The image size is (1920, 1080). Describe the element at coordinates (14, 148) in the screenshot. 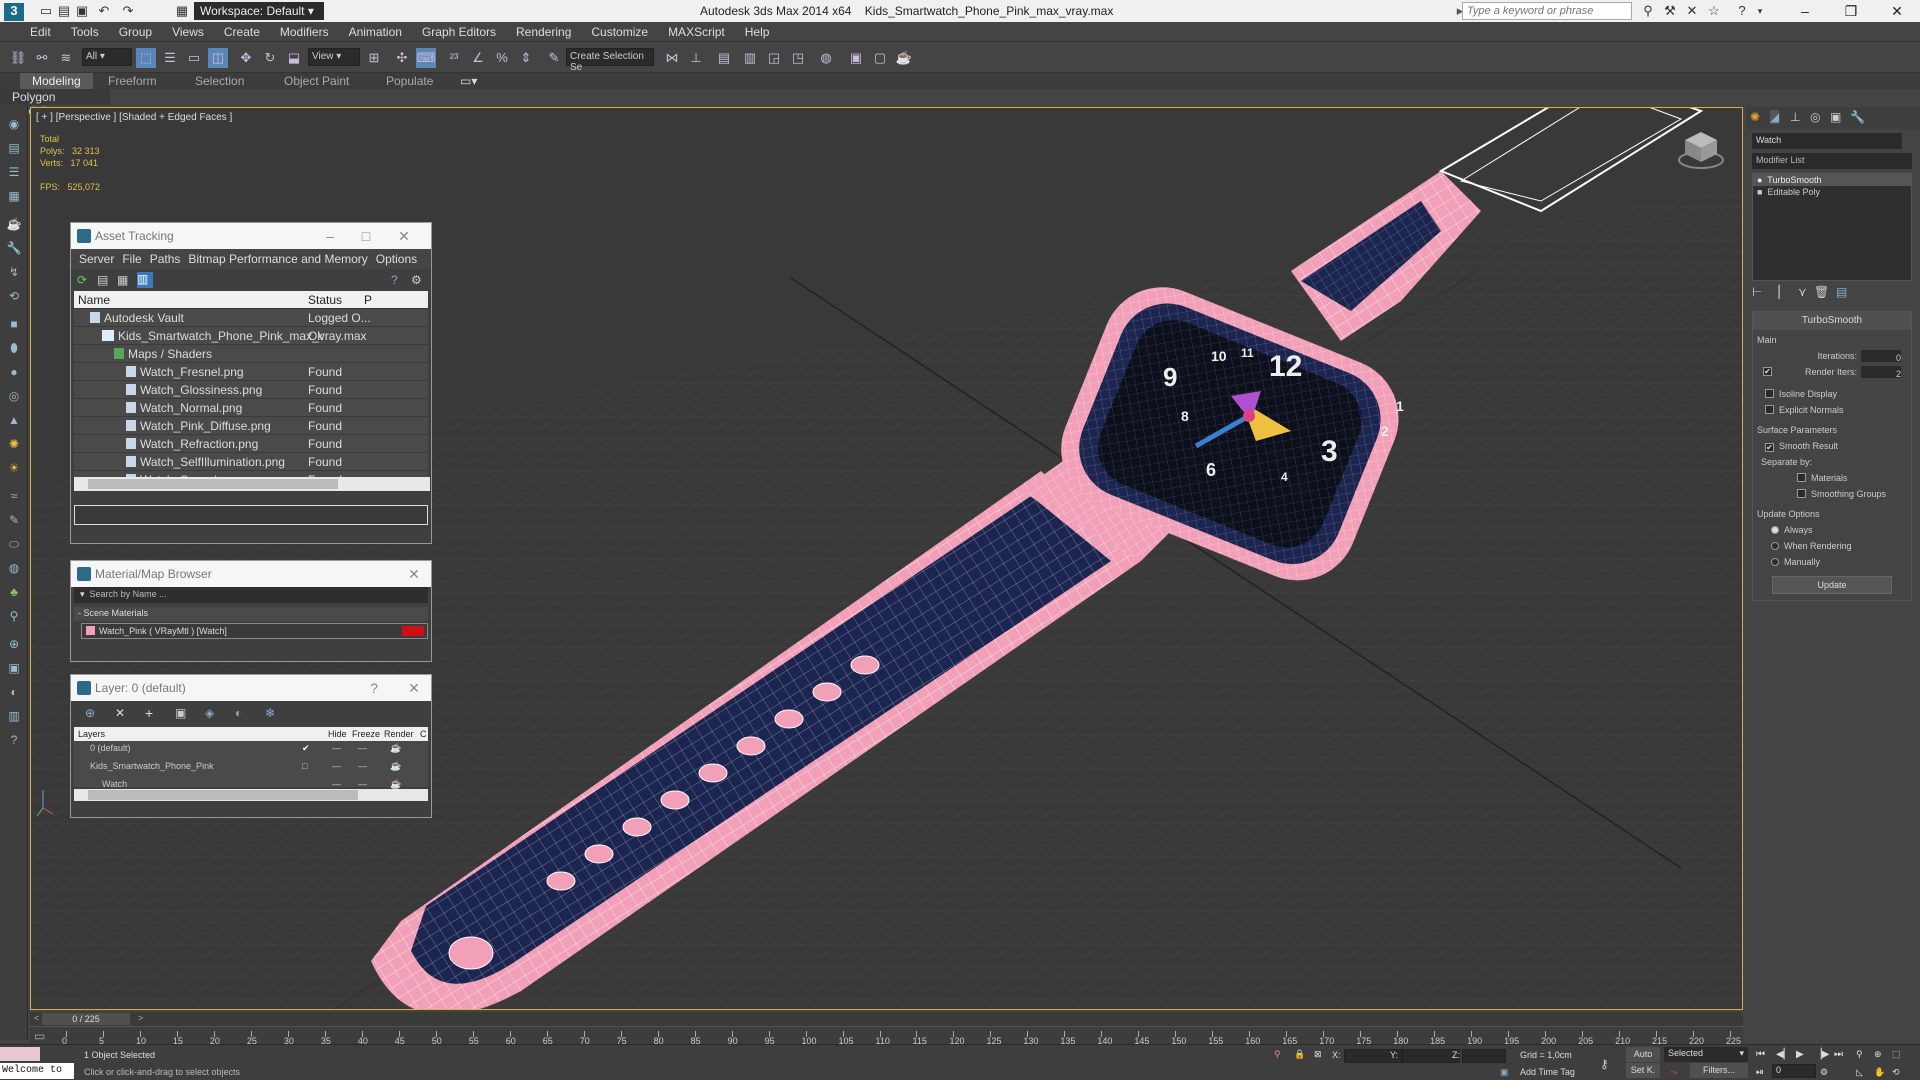

I see `layers-icon: ▤` at that location.